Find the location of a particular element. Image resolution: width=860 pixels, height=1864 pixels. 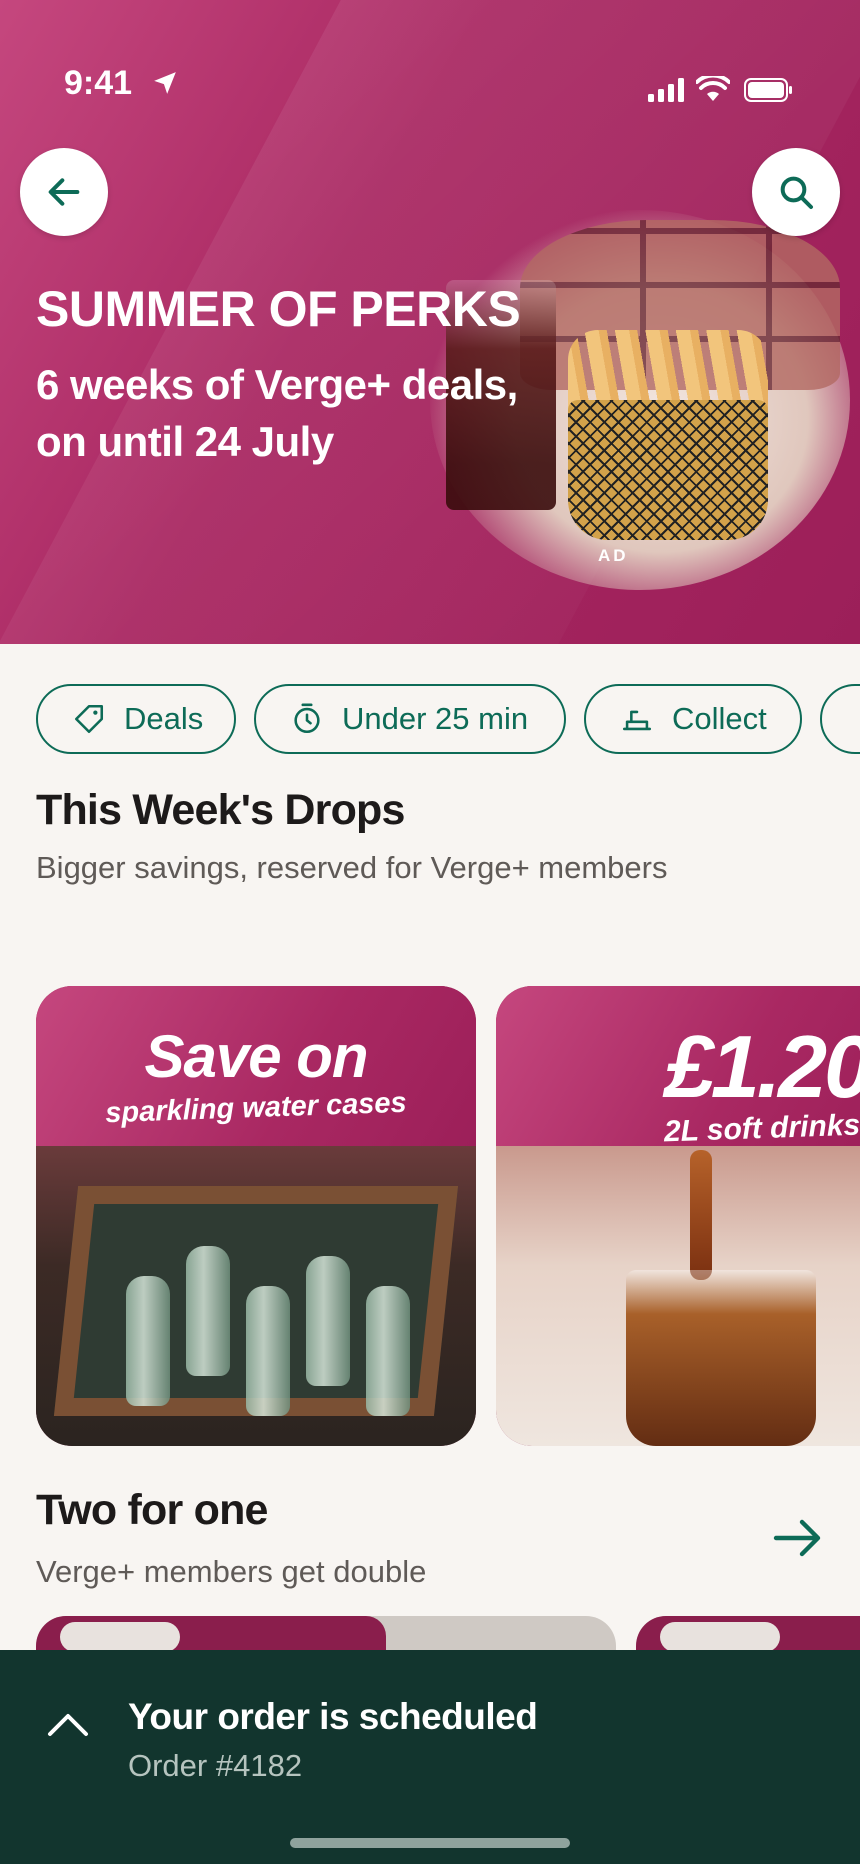

two-for-one-subtitle: Verge+ members get double is located at coordinates (231, 1571).